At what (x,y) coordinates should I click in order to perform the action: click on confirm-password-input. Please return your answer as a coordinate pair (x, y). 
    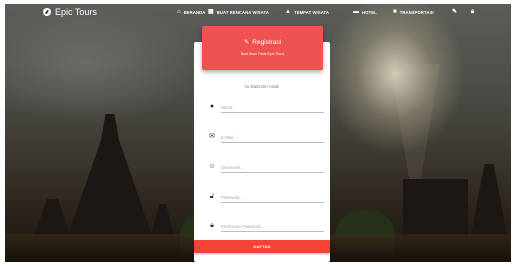
    Looking at the image, I should click on (272, 227).